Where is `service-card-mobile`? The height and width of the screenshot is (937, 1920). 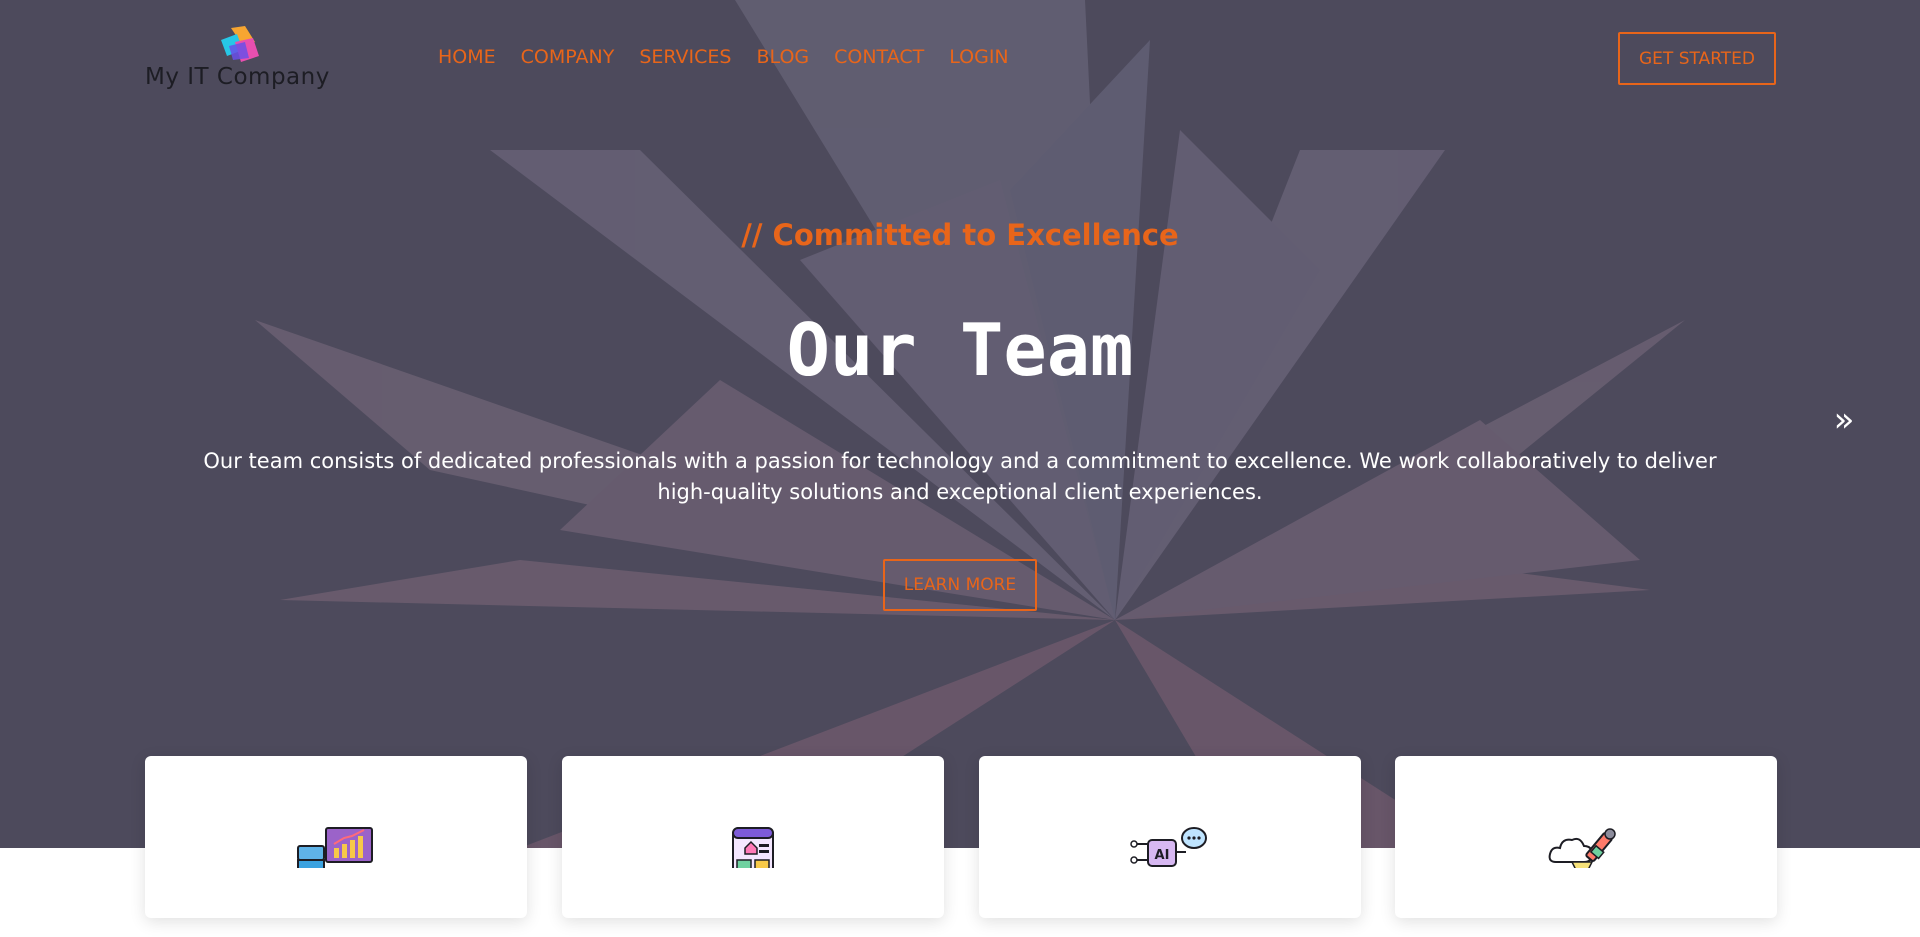 service-card-mobile is located at coordinates (753, 837).